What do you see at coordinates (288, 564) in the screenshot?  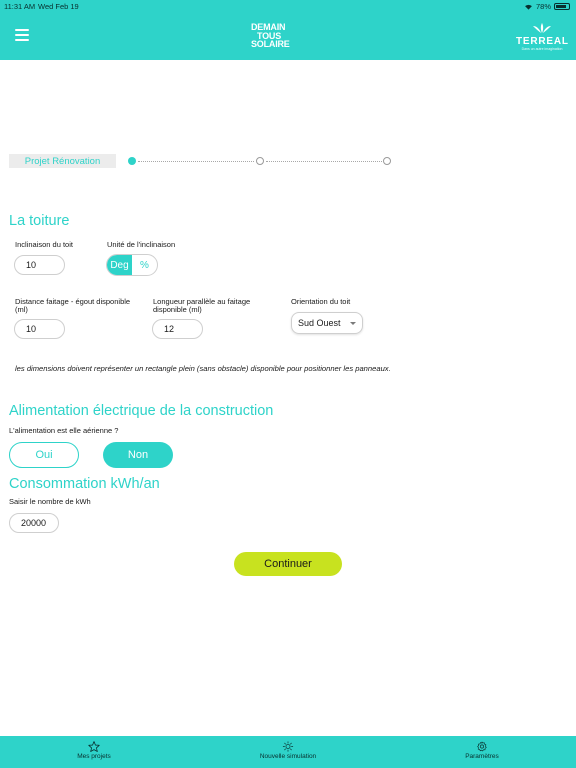 I see `continue-button: Continuer` at bounding box center [288, 564].